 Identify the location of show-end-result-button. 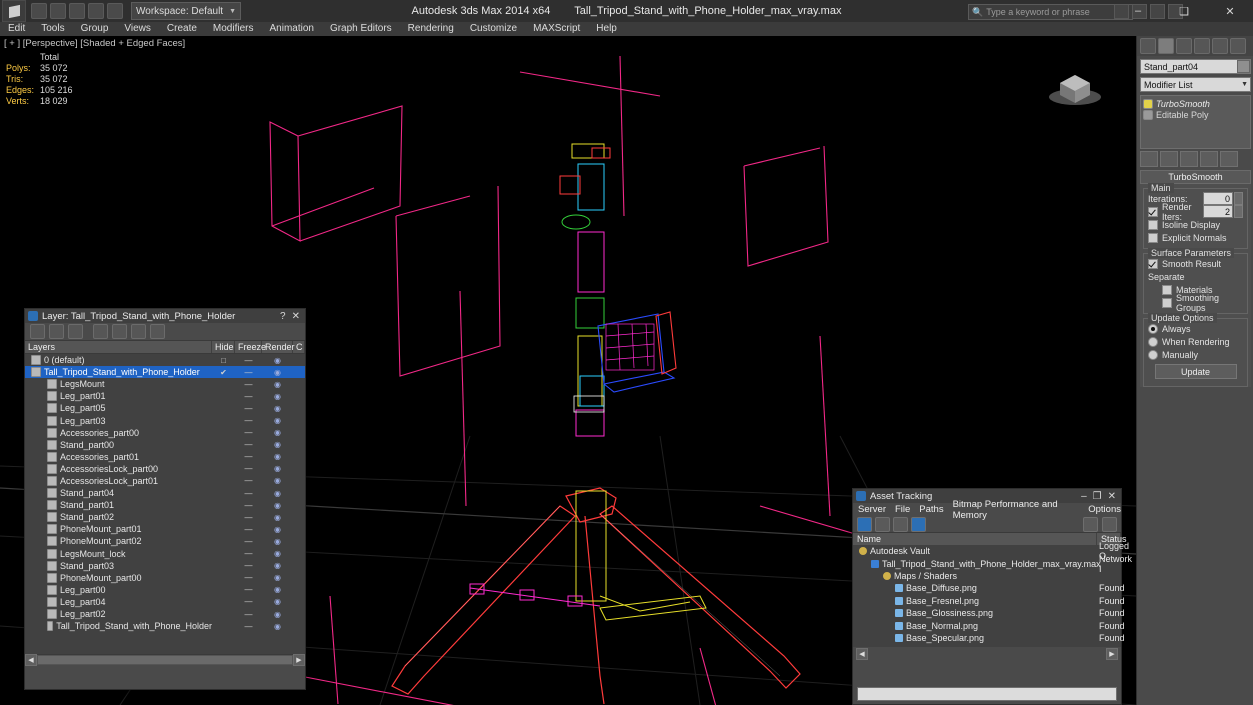
(1169, 159).